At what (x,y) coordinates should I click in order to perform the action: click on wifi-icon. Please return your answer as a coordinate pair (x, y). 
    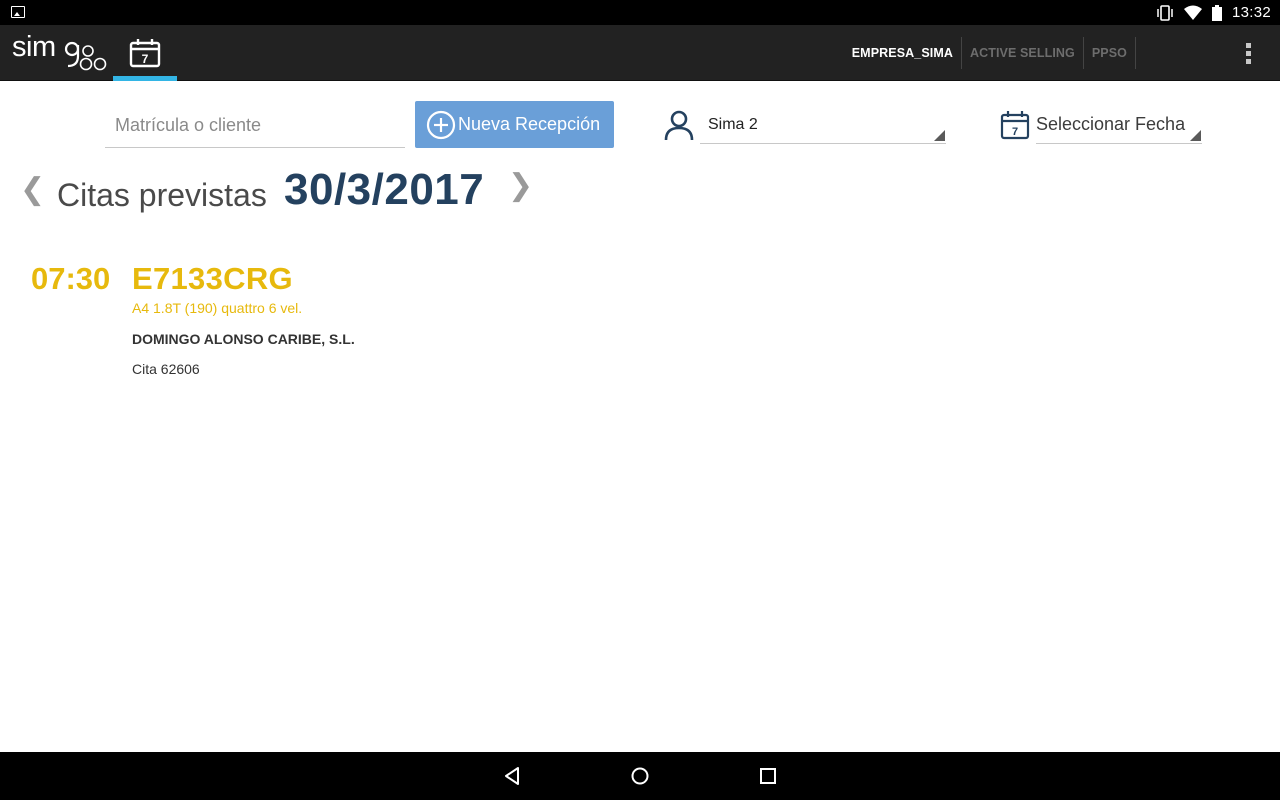
    Looking at the image, I should click on (1192, 12).